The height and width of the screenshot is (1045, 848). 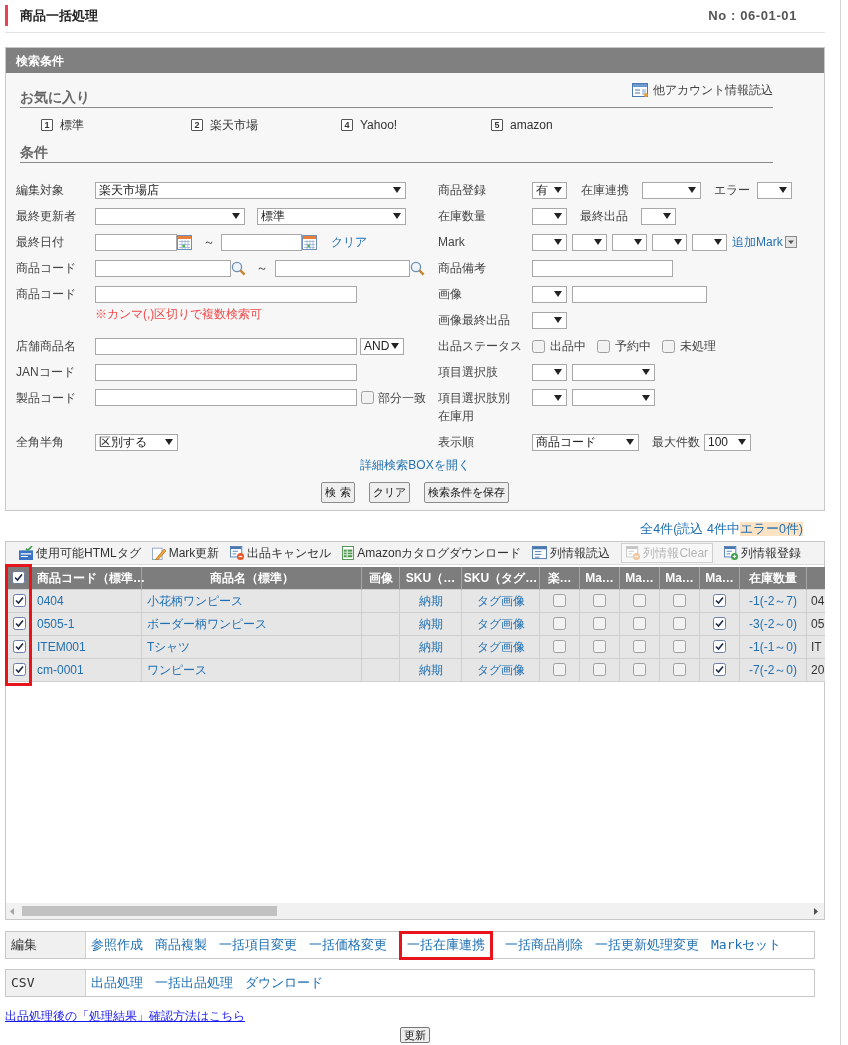 I want to click on favorite-link: 楽天市場, so click(x=234, y=125).